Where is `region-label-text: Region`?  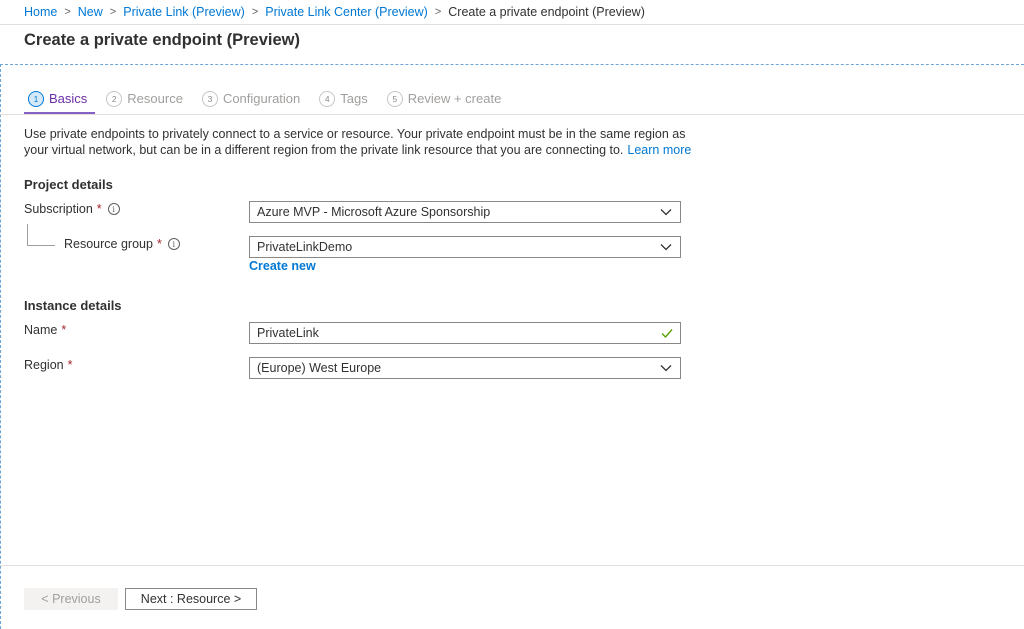
region-label-text: Region is located at coordinates (44, 365).